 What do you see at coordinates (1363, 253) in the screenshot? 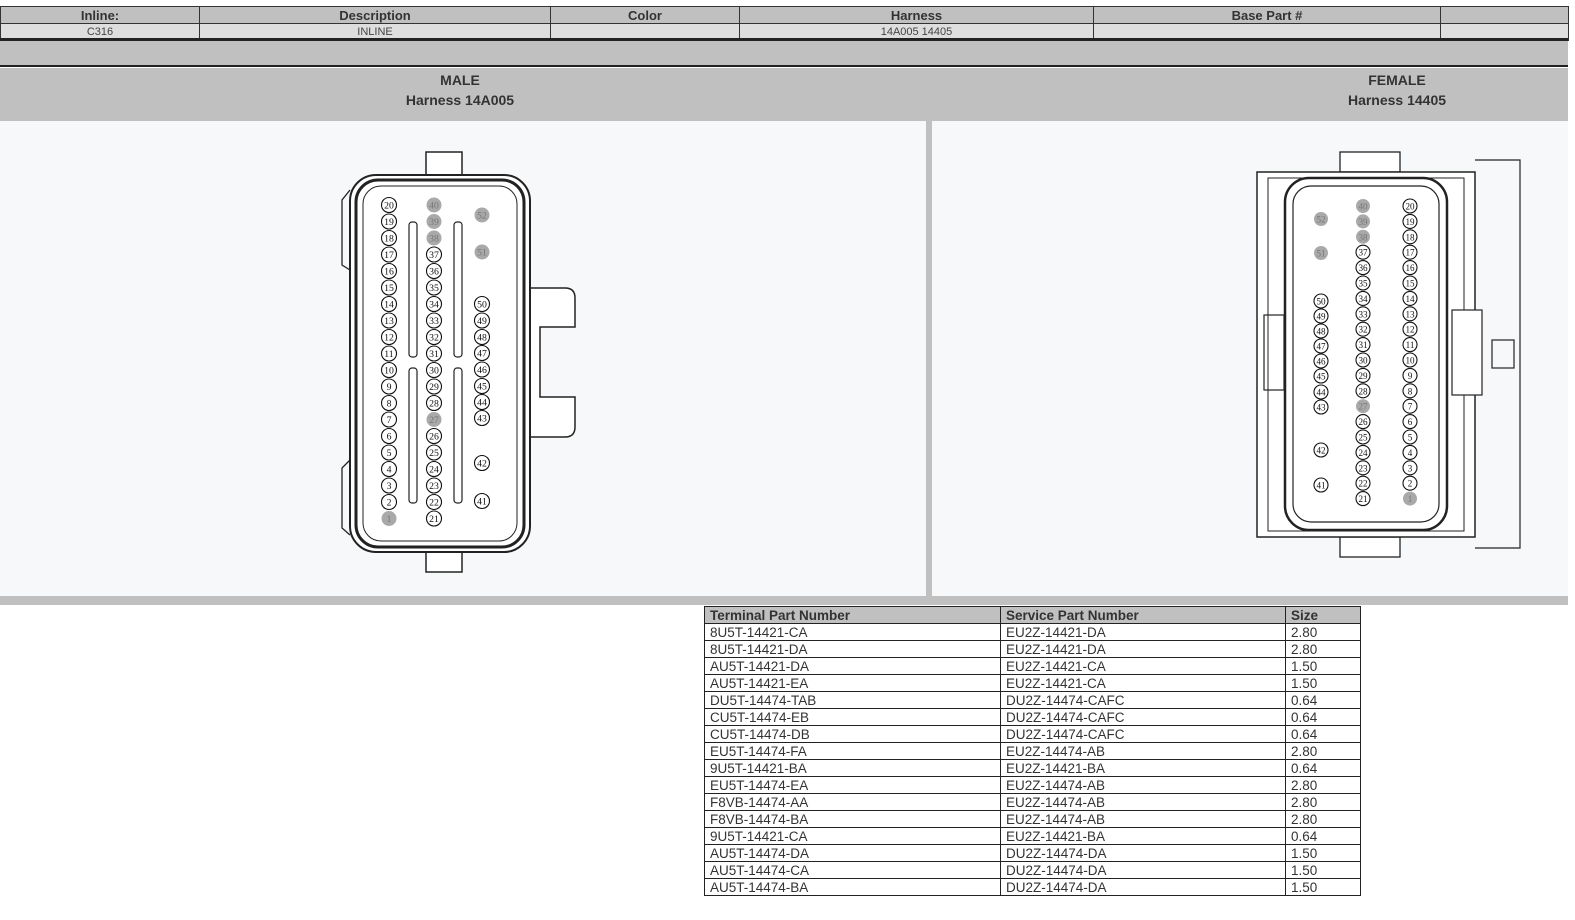
I see `svg-text: 37` at bounding box center [1363, 253].